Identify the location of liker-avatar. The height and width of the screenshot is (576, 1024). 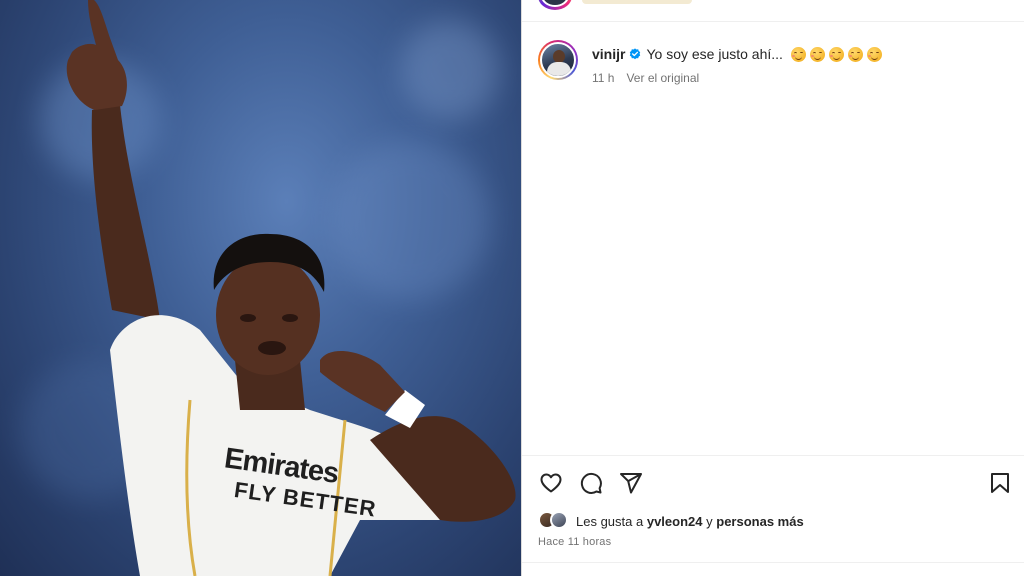
(559, 520).